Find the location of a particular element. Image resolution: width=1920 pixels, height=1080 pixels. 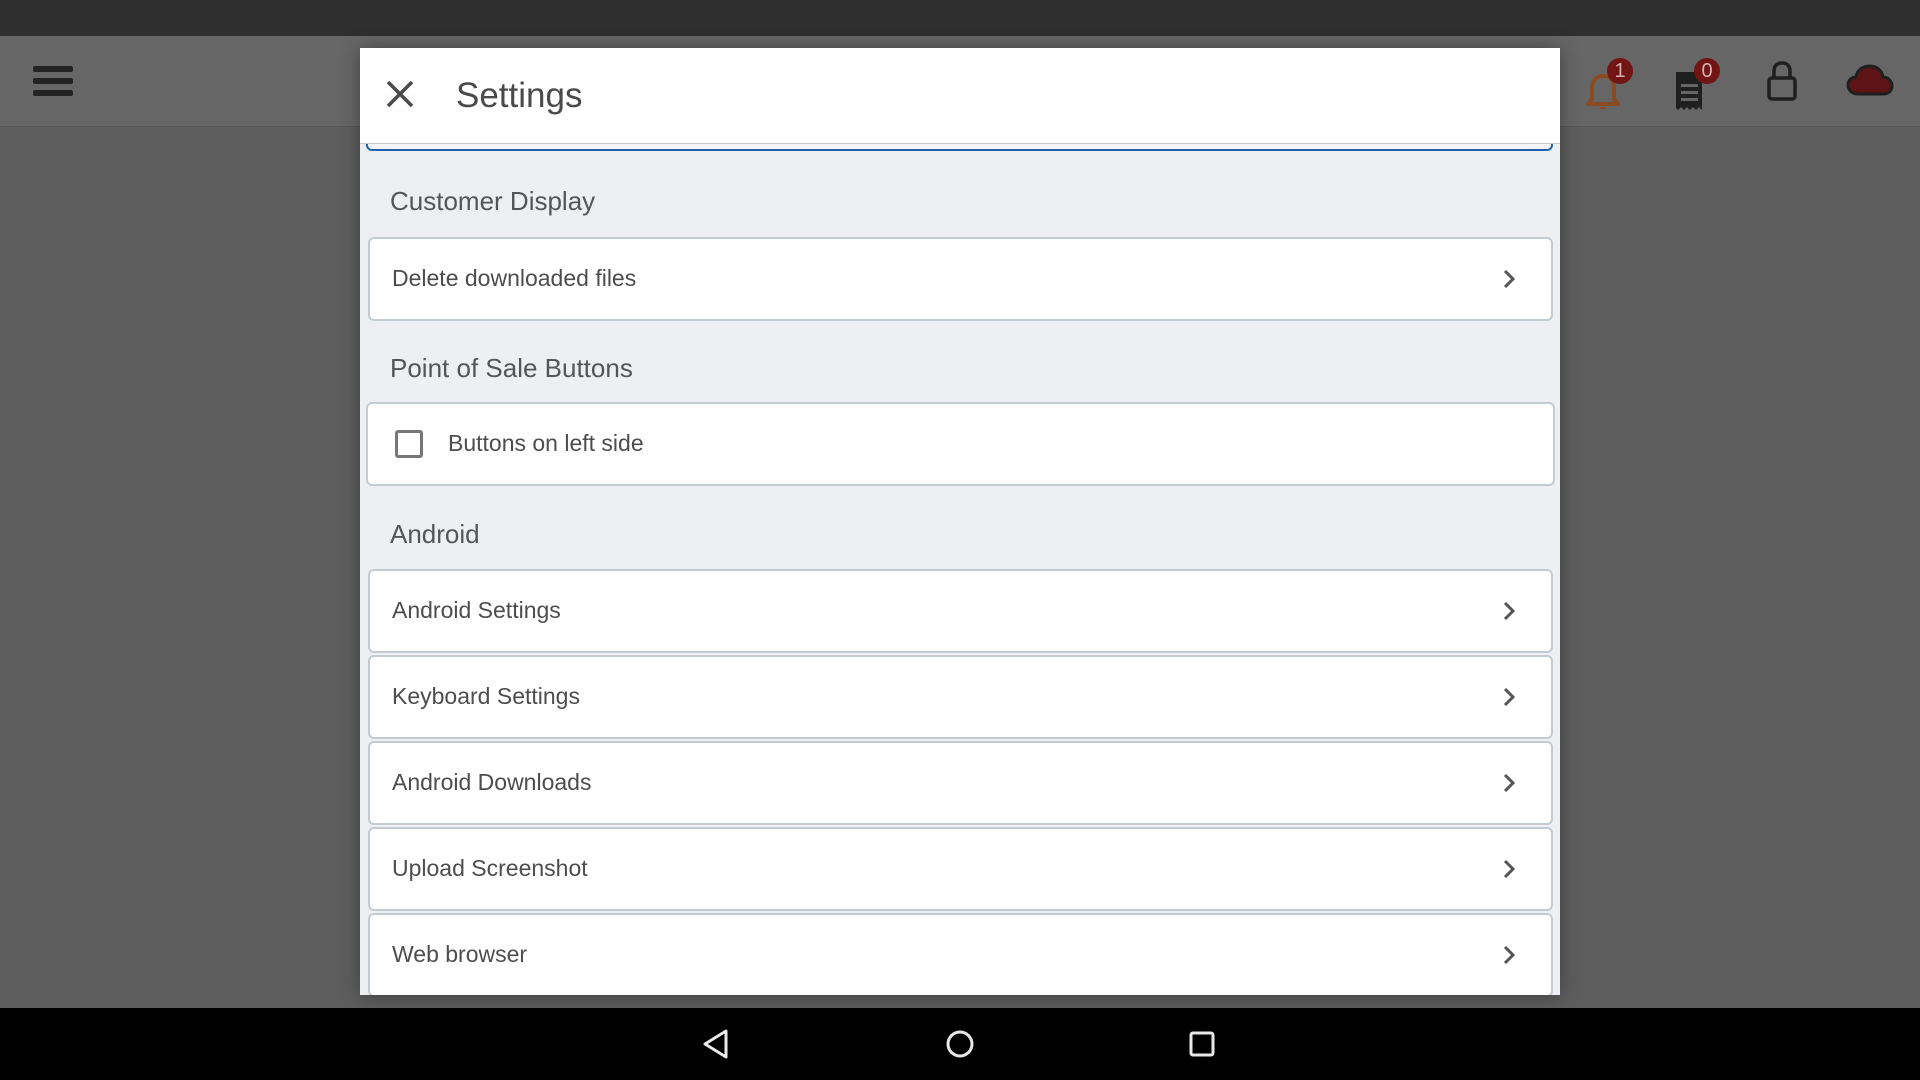

section-title-customer-display: Customer Display is located at coordinates (493, 201).